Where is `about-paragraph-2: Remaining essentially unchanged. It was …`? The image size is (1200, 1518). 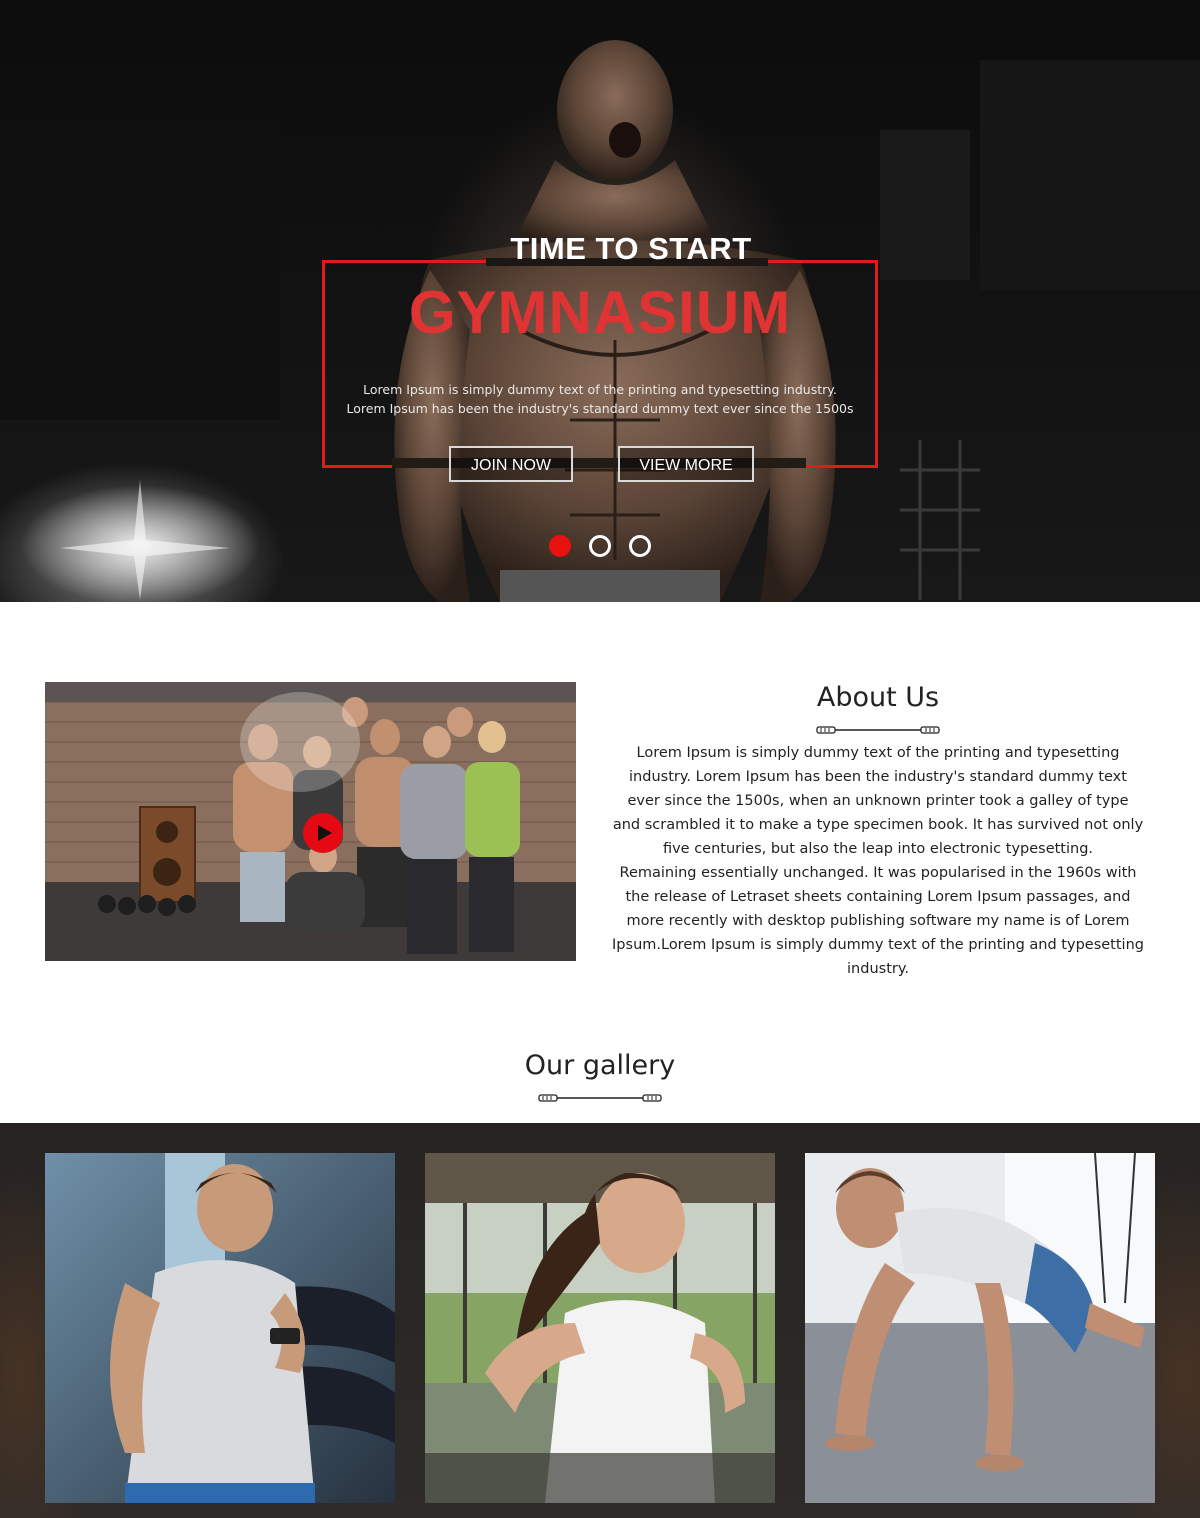
about-paragraph-2: Remaining essentially unchanged. It was … is located at coordinates (878, 921).